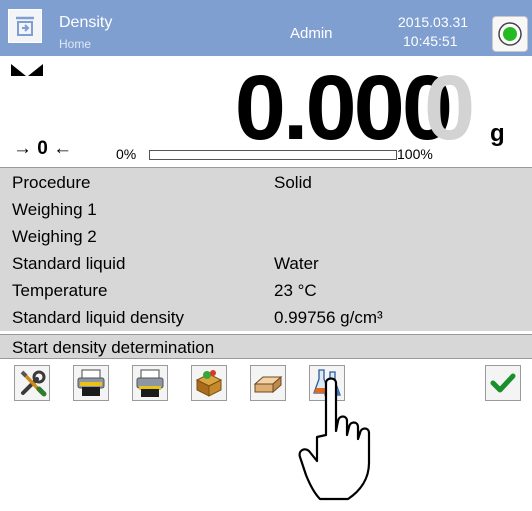 The height and width of the screenshot is (511, 532). I want to click on sinker-icon, so click(268, 383).